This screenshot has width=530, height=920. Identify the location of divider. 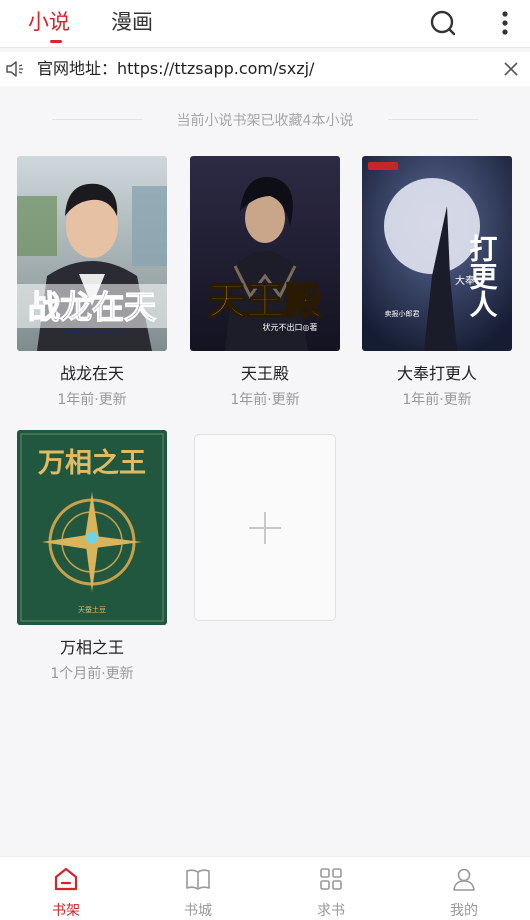
(433, 119).